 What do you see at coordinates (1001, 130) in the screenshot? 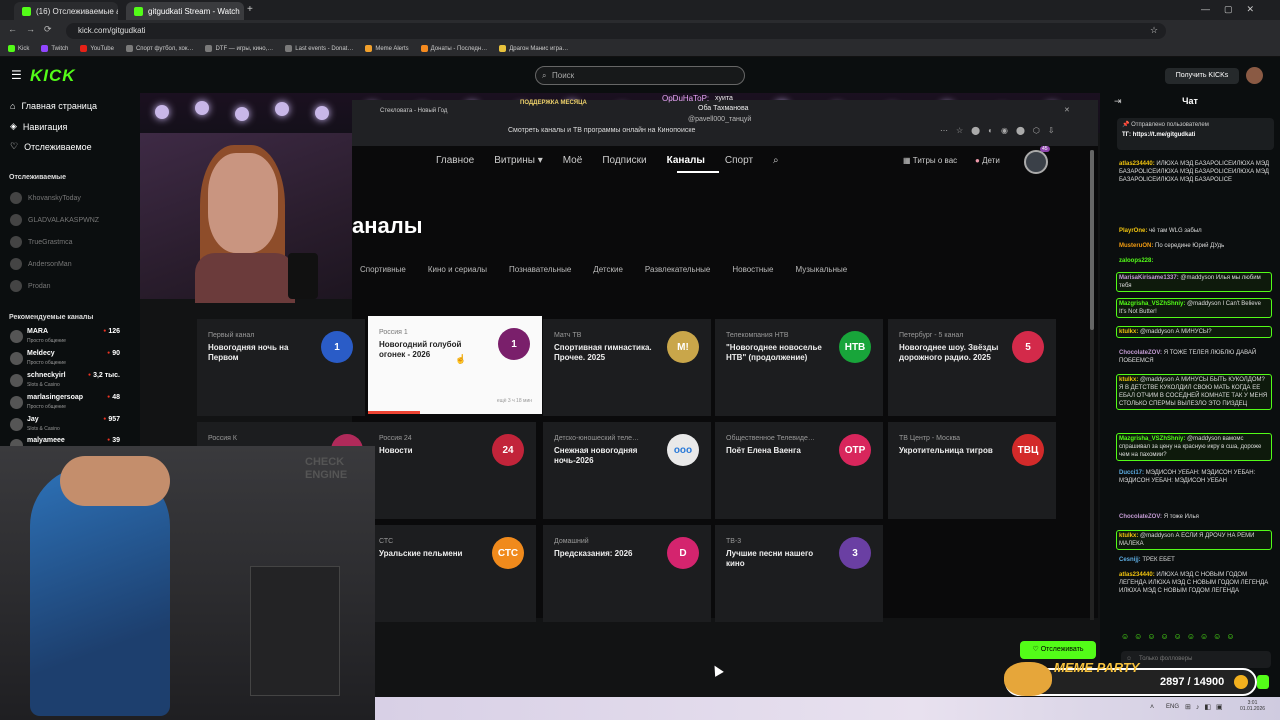
I see `tv-browser-toolbar-icons: ⋯☆⬤◐◉⬤⬡⇩` at bounding box center [1001, 130].